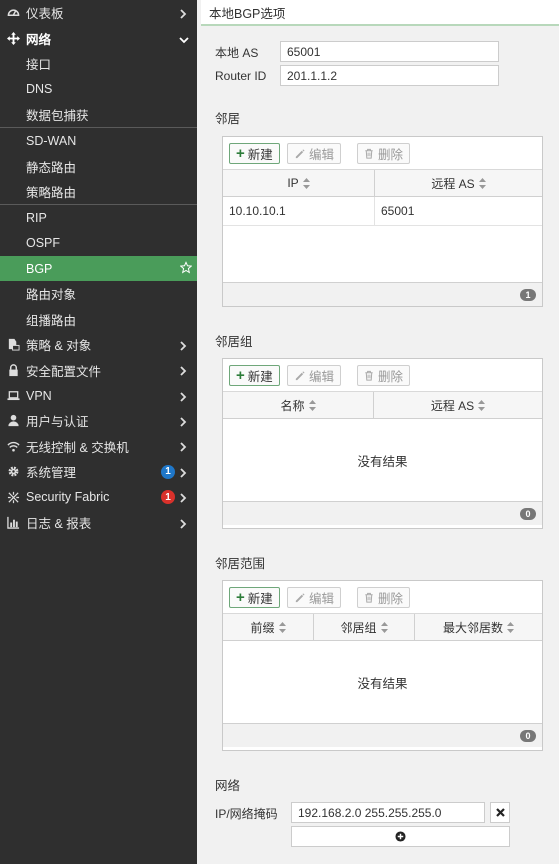  What do you see at coordinates (51, 320) in the screenshot?
I see `sidebar-item-label: 组播路由` at bounding box center [51, 320].